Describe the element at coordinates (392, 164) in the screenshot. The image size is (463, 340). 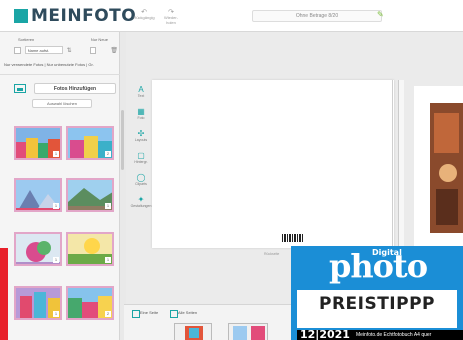
I see `spine-divider` at that location.